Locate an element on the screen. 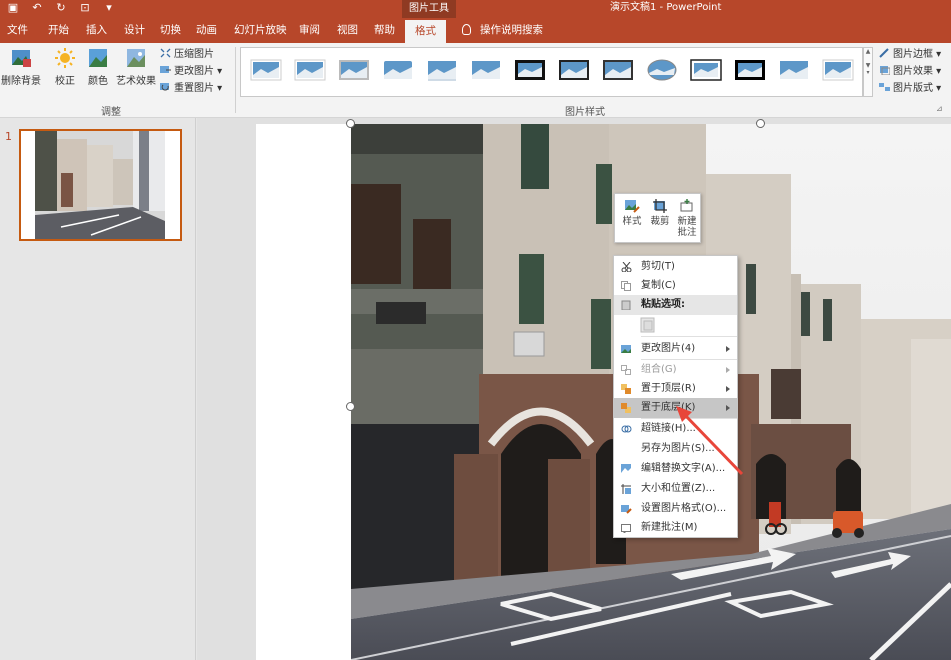 Image resolution: width=951 pixels, height=660 pixels. crop-label: 裁剪 is located at coordinates (660, 221).